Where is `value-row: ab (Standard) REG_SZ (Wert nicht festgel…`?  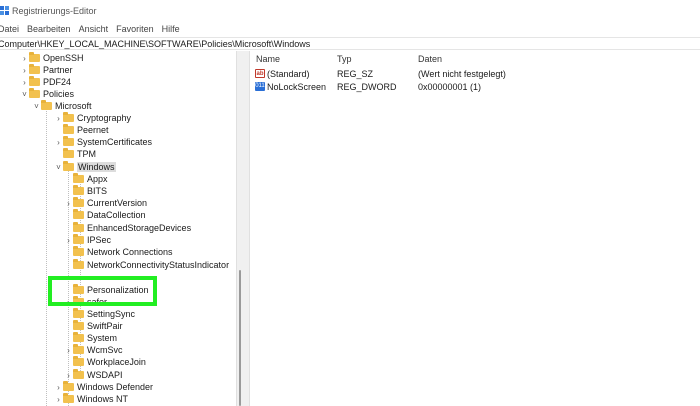
value-row: ab (Standard) REG_SZ (Wert nicht festgel… is located at coordinates (475, 74).